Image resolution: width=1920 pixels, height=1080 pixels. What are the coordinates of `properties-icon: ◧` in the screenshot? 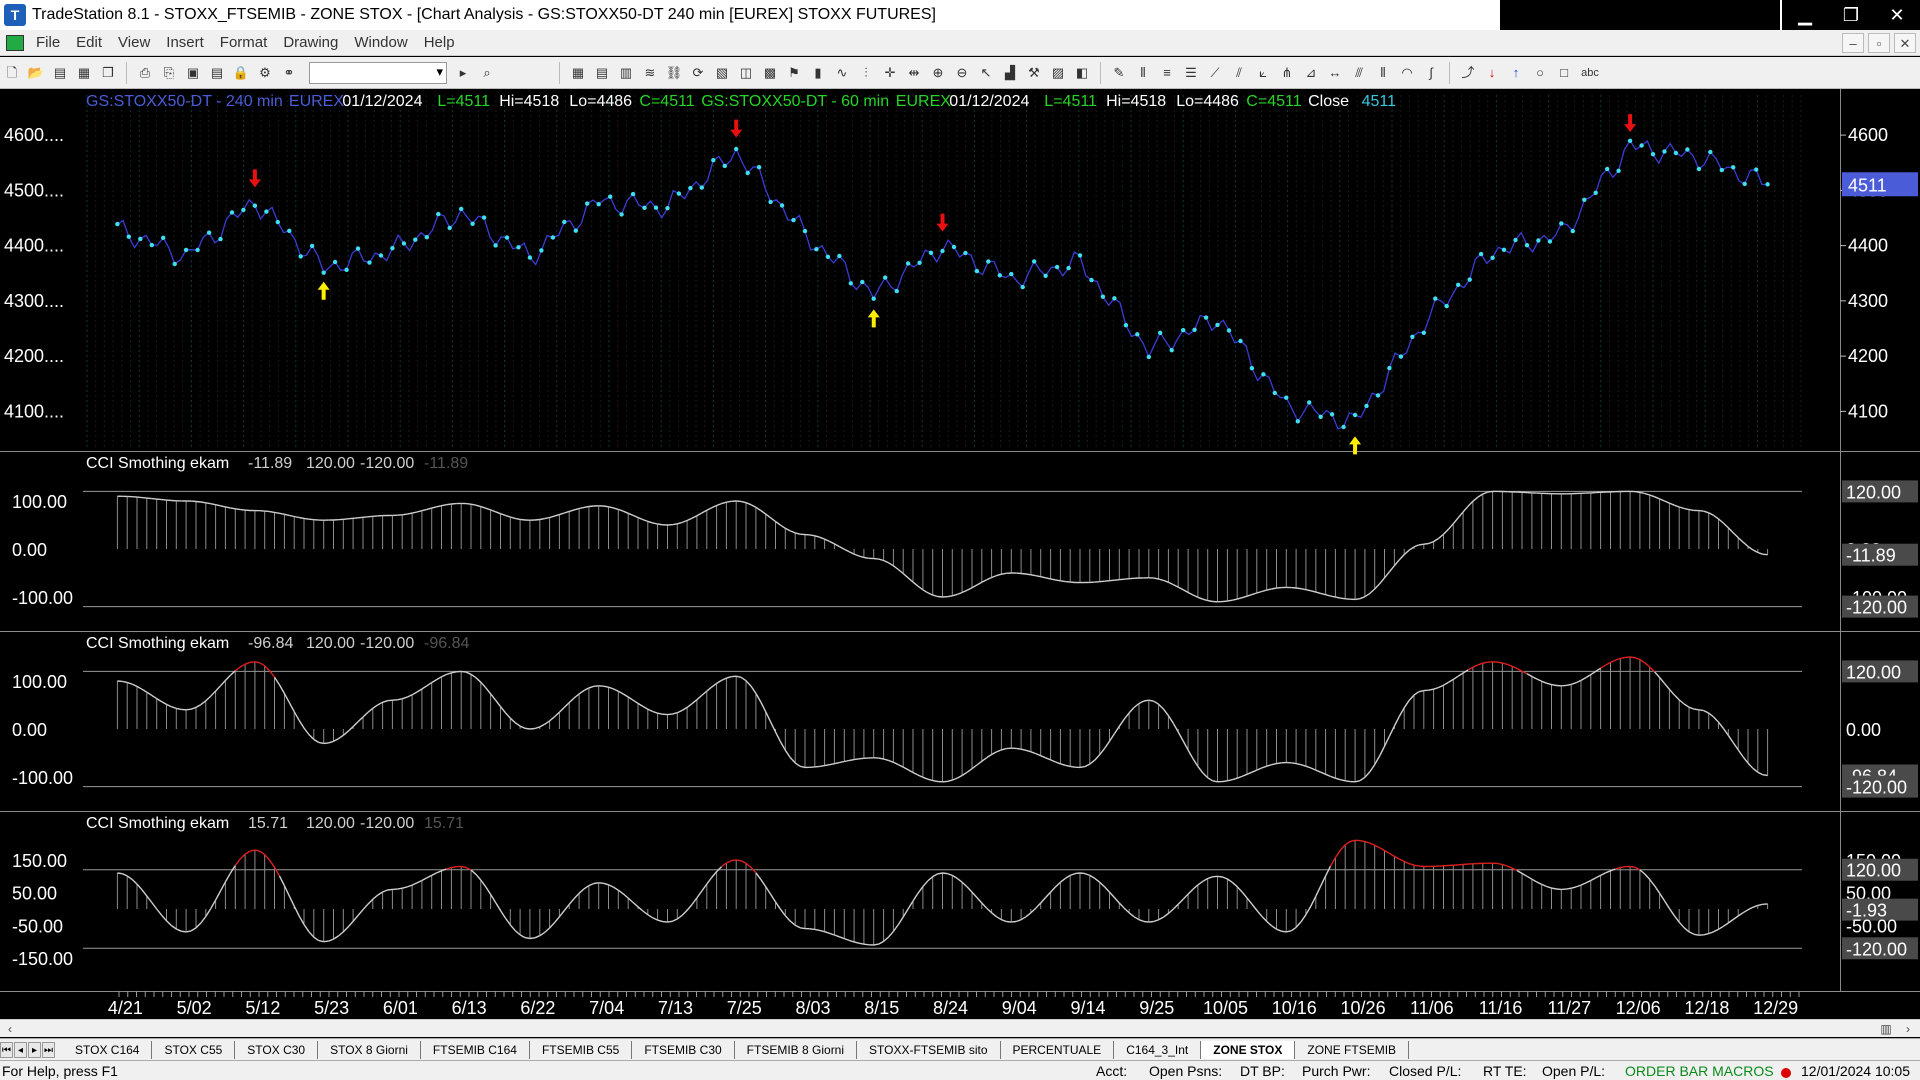 It's located at (1082, 73).